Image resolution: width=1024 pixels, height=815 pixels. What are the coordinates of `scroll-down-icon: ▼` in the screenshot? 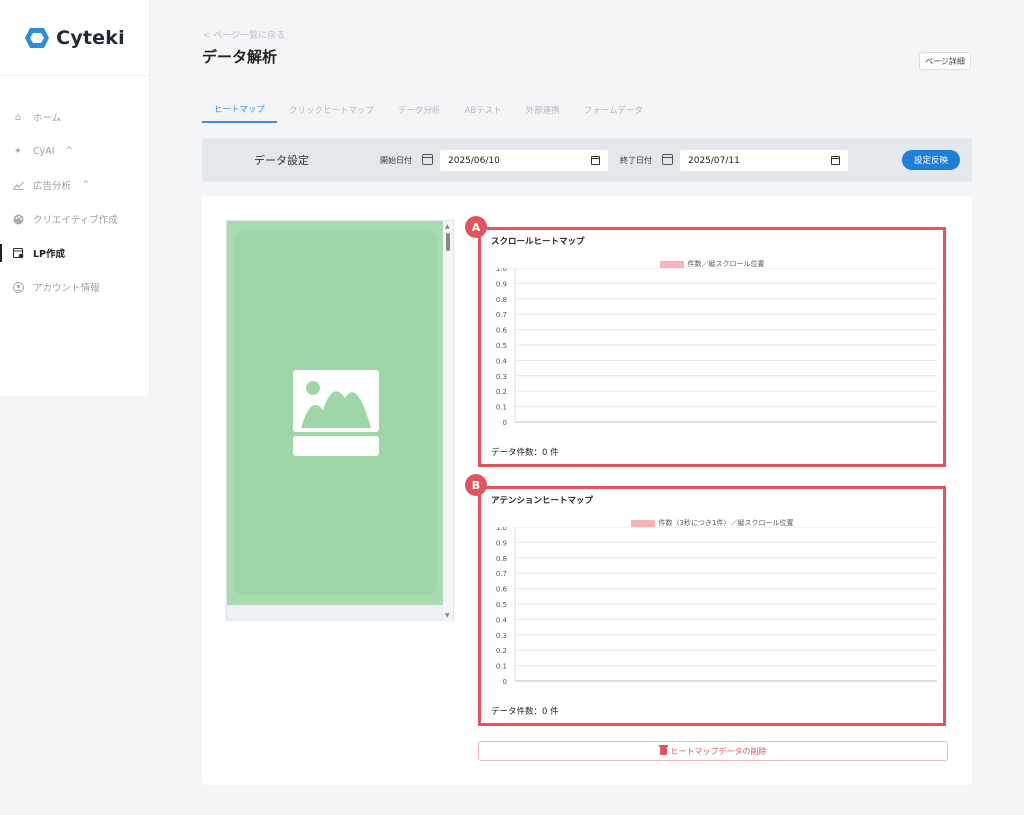 It's located at (447, 615).